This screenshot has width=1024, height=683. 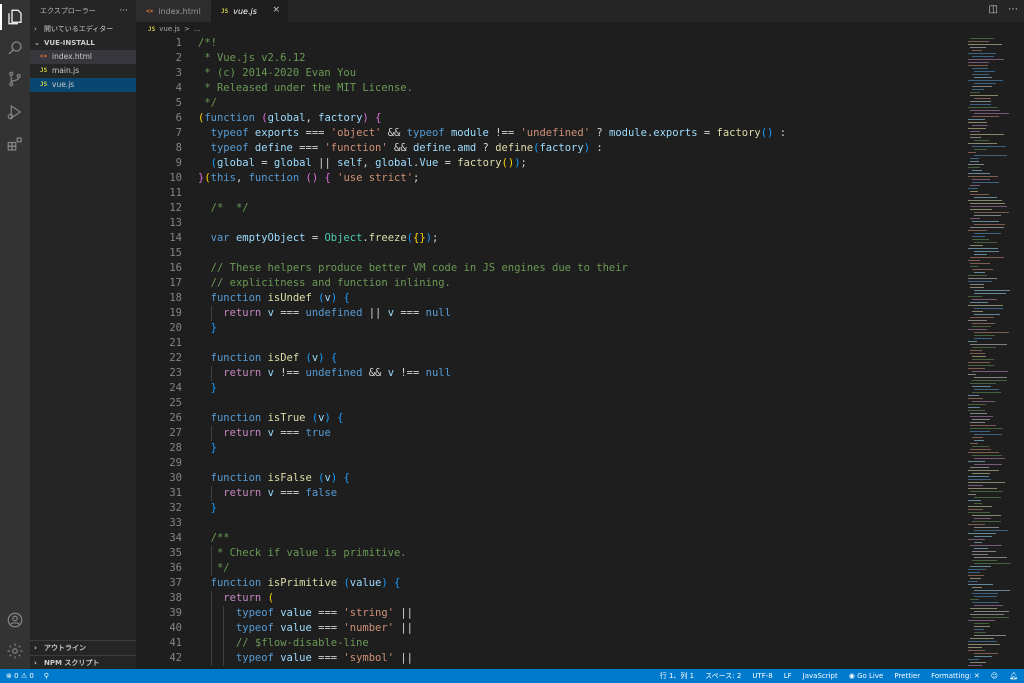 What do you see at coordinates (551, 508) in the screenshot?
I see `code-line: 32 }` at bounding box center [551, 508].